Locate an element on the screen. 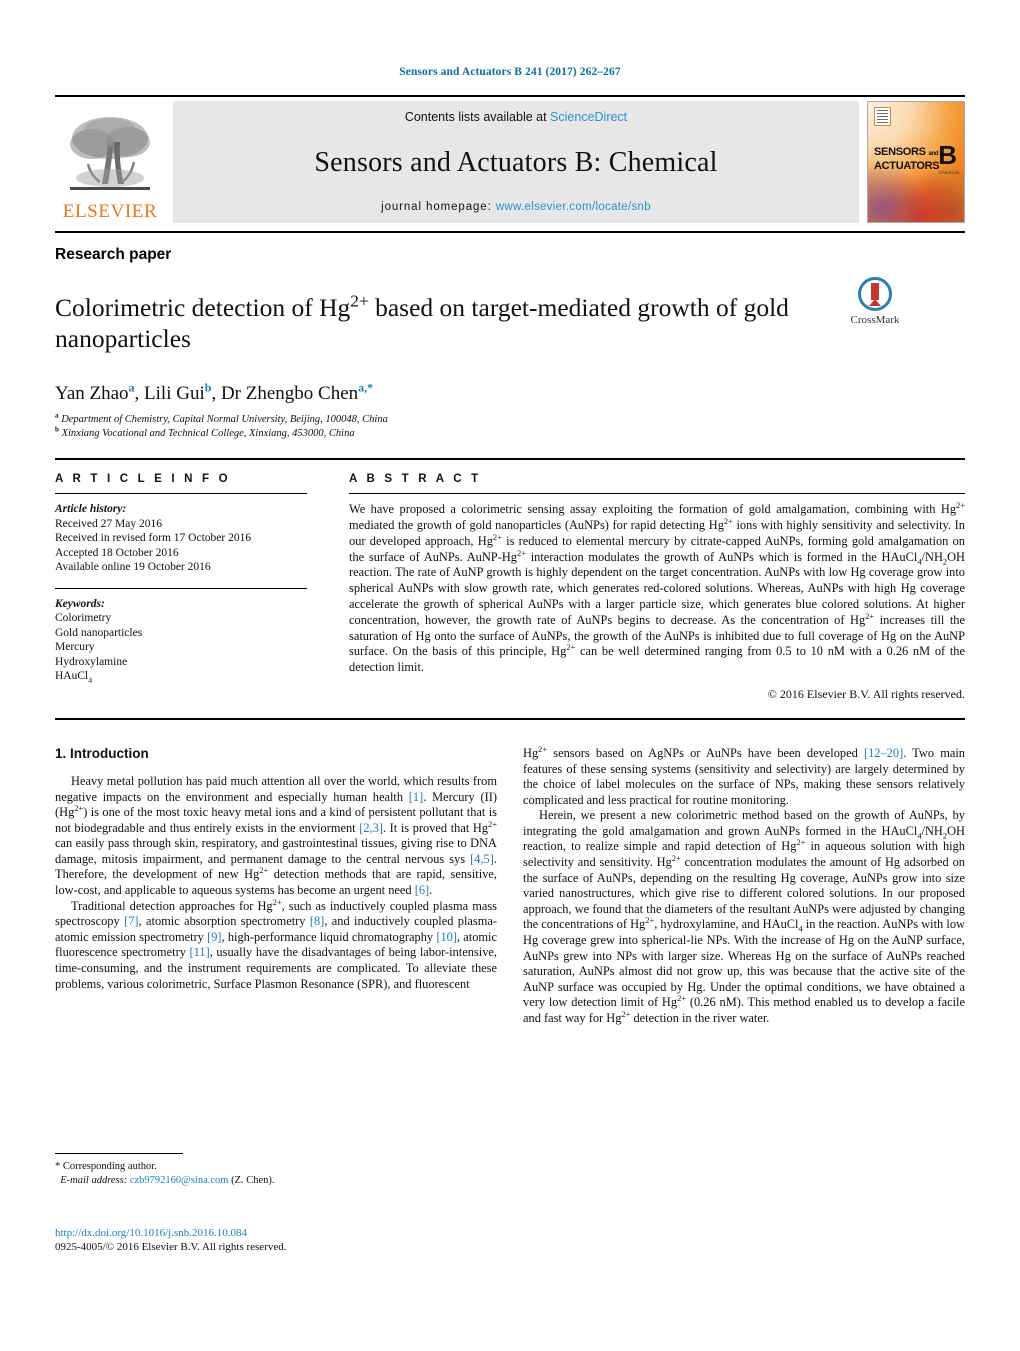  contents-prefix: Contents lists available at is located at coordinates (477, 117).